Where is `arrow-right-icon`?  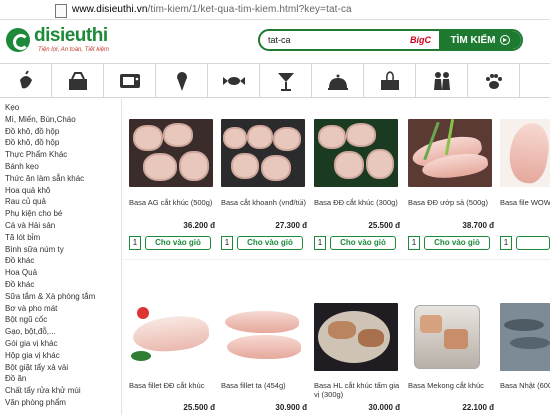
arrow-right-icon is located at coordinates (504, 40).